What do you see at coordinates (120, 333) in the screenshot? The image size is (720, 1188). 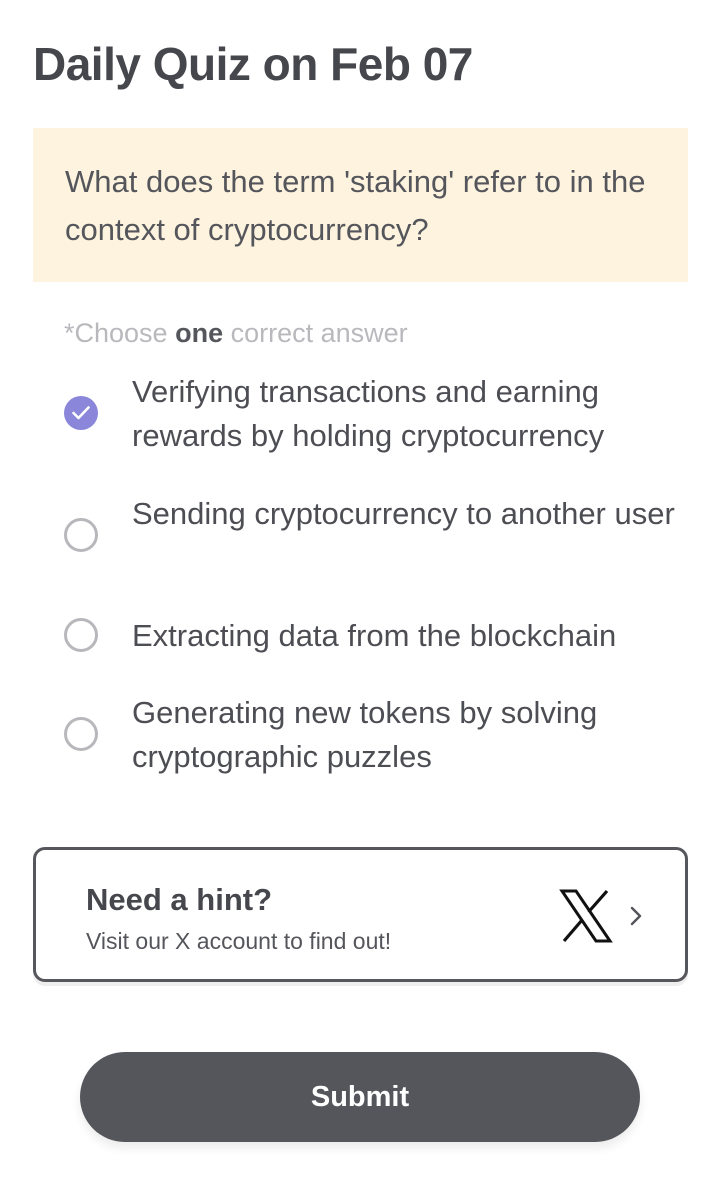 I see `instruction-prefix: *Choose` at bounding box center [120, 333].